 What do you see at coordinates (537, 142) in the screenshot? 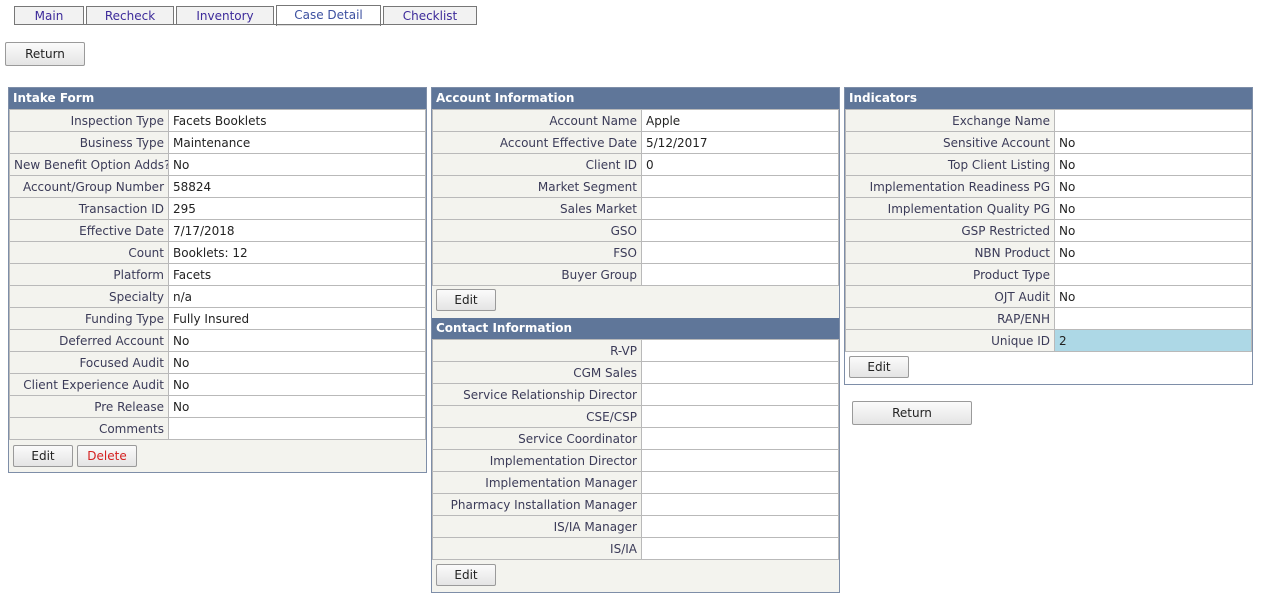
I see `account-field-label: Account Effective Date` at bounding box center [537, 142].